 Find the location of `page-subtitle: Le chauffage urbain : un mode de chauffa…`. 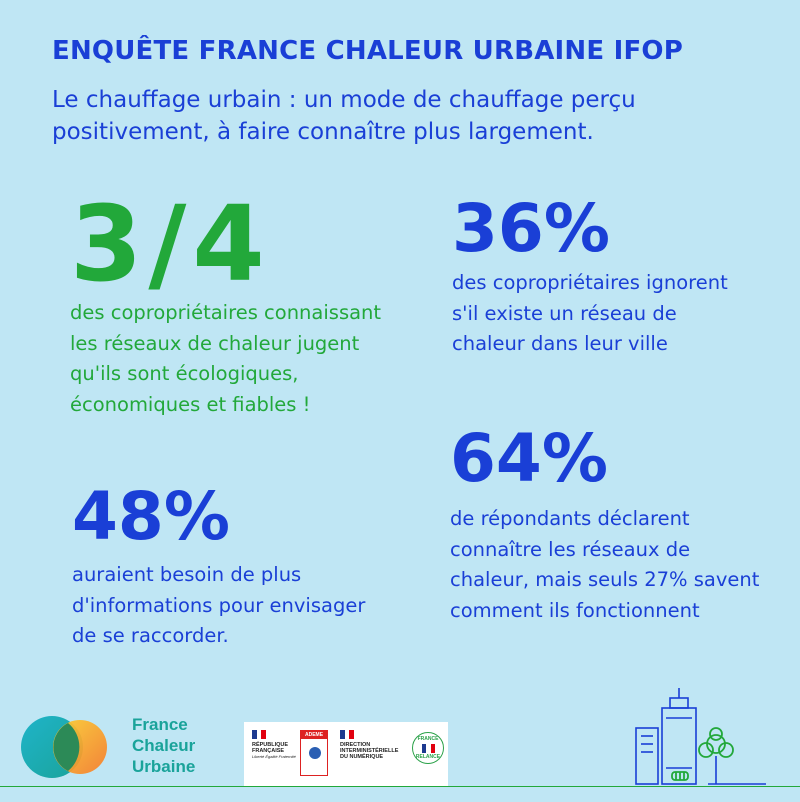

page-subtitle: Le chauffage urbain : un mode de chauffa… is located at coordinates (344, 116).